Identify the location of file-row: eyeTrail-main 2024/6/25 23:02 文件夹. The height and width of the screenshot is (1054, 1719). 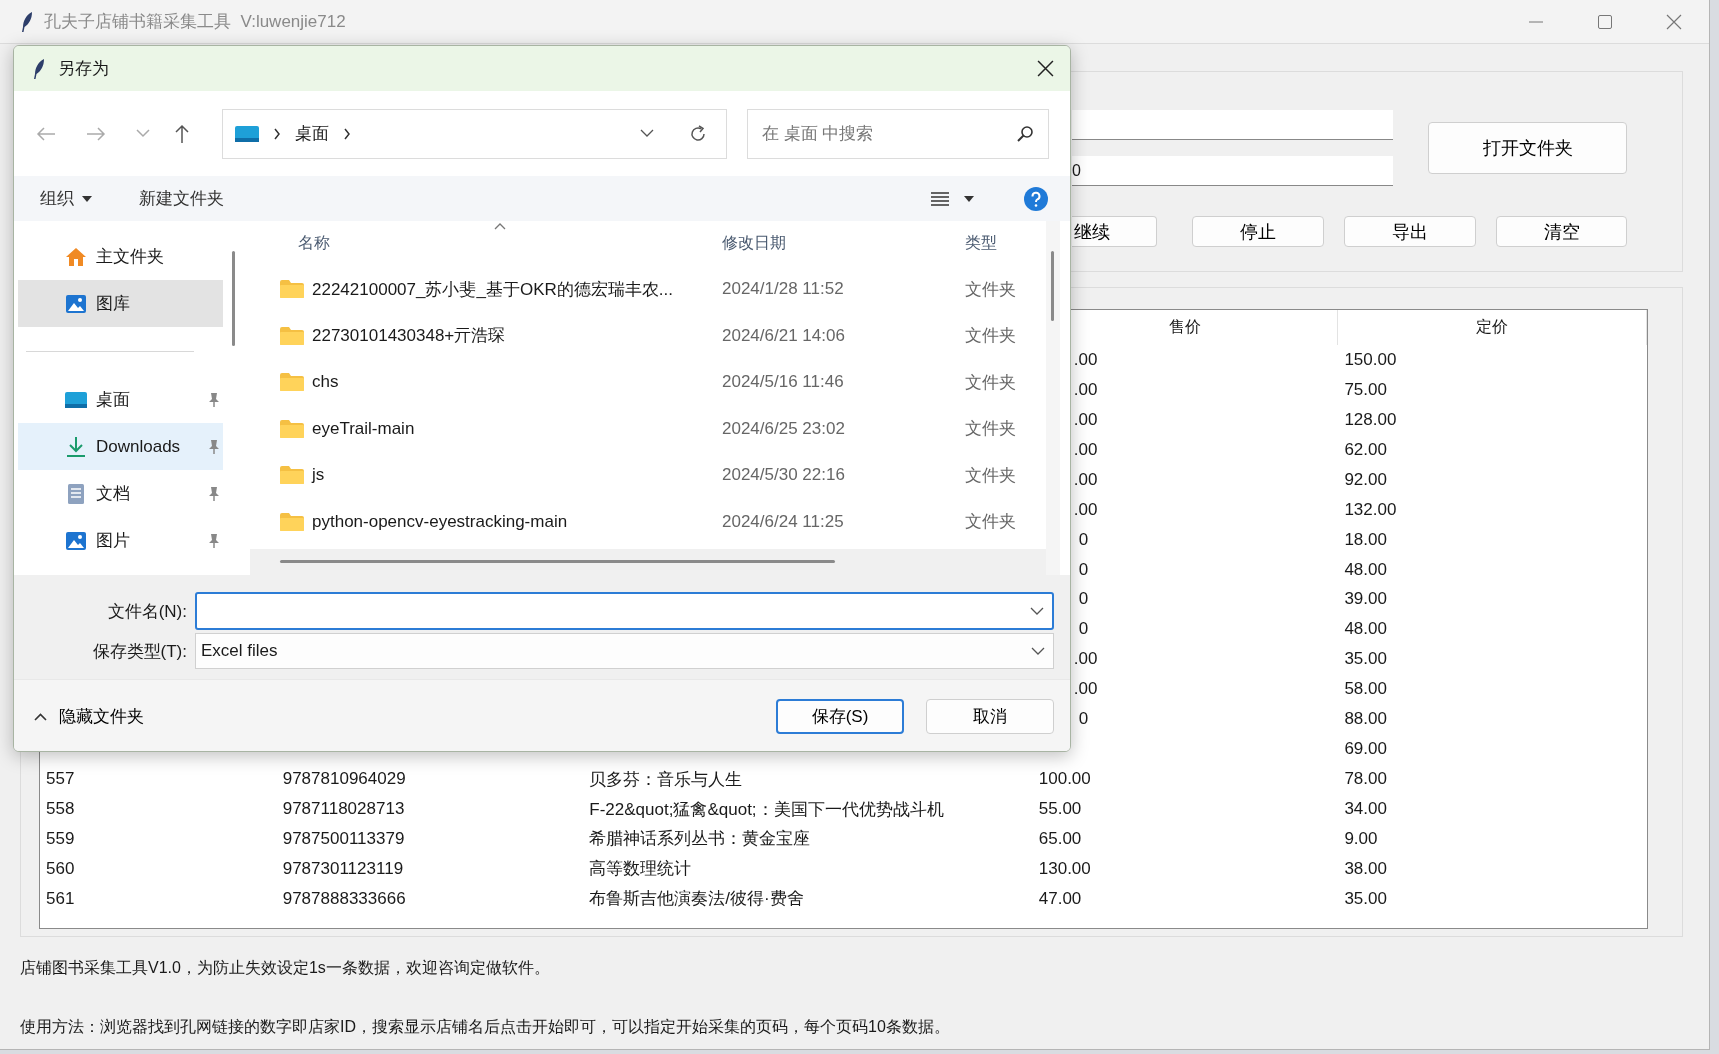
(648, 428).